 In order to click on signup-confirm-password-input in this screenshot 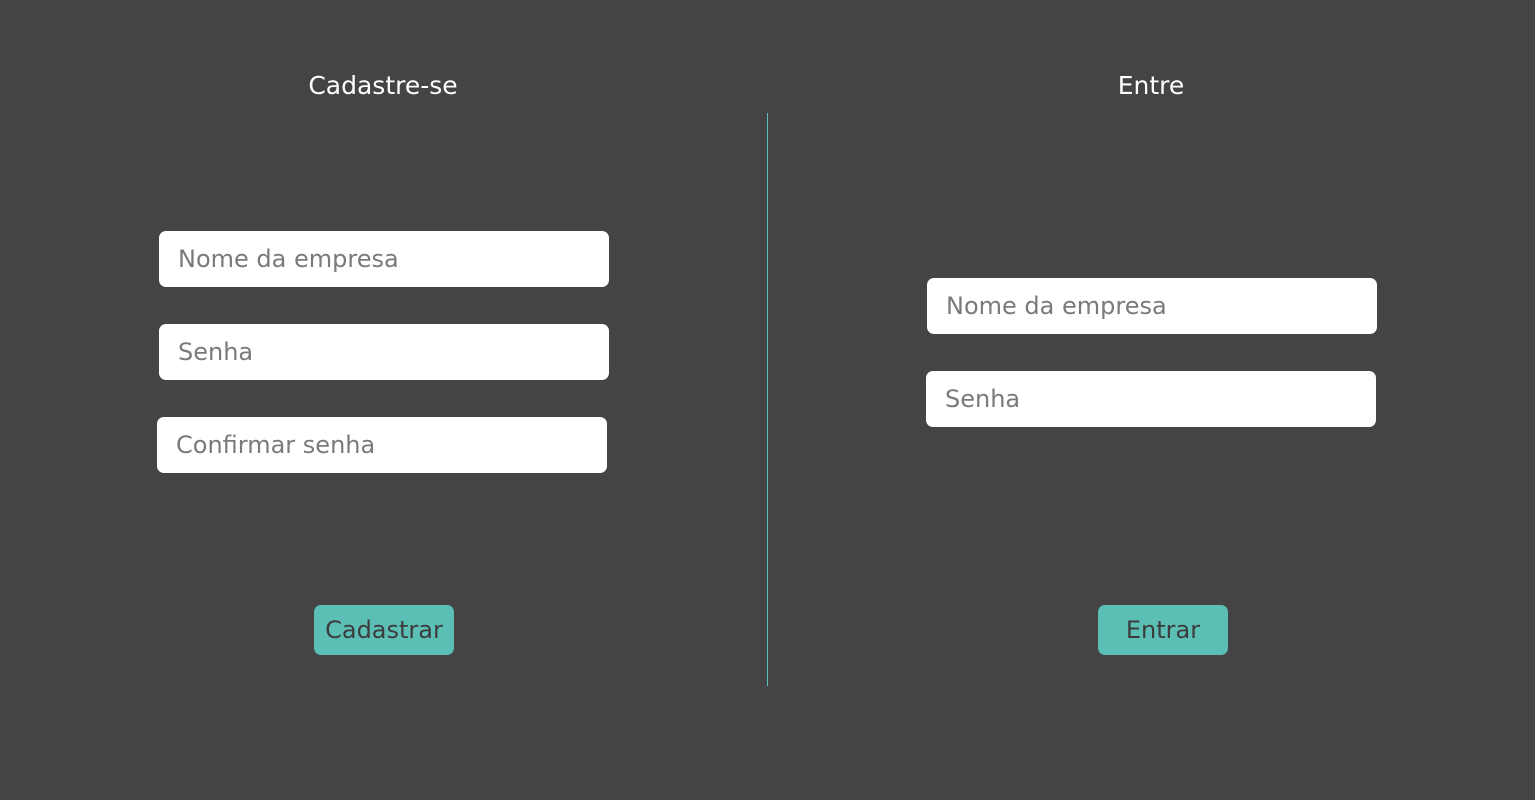, I will do `click(382, 445)`.